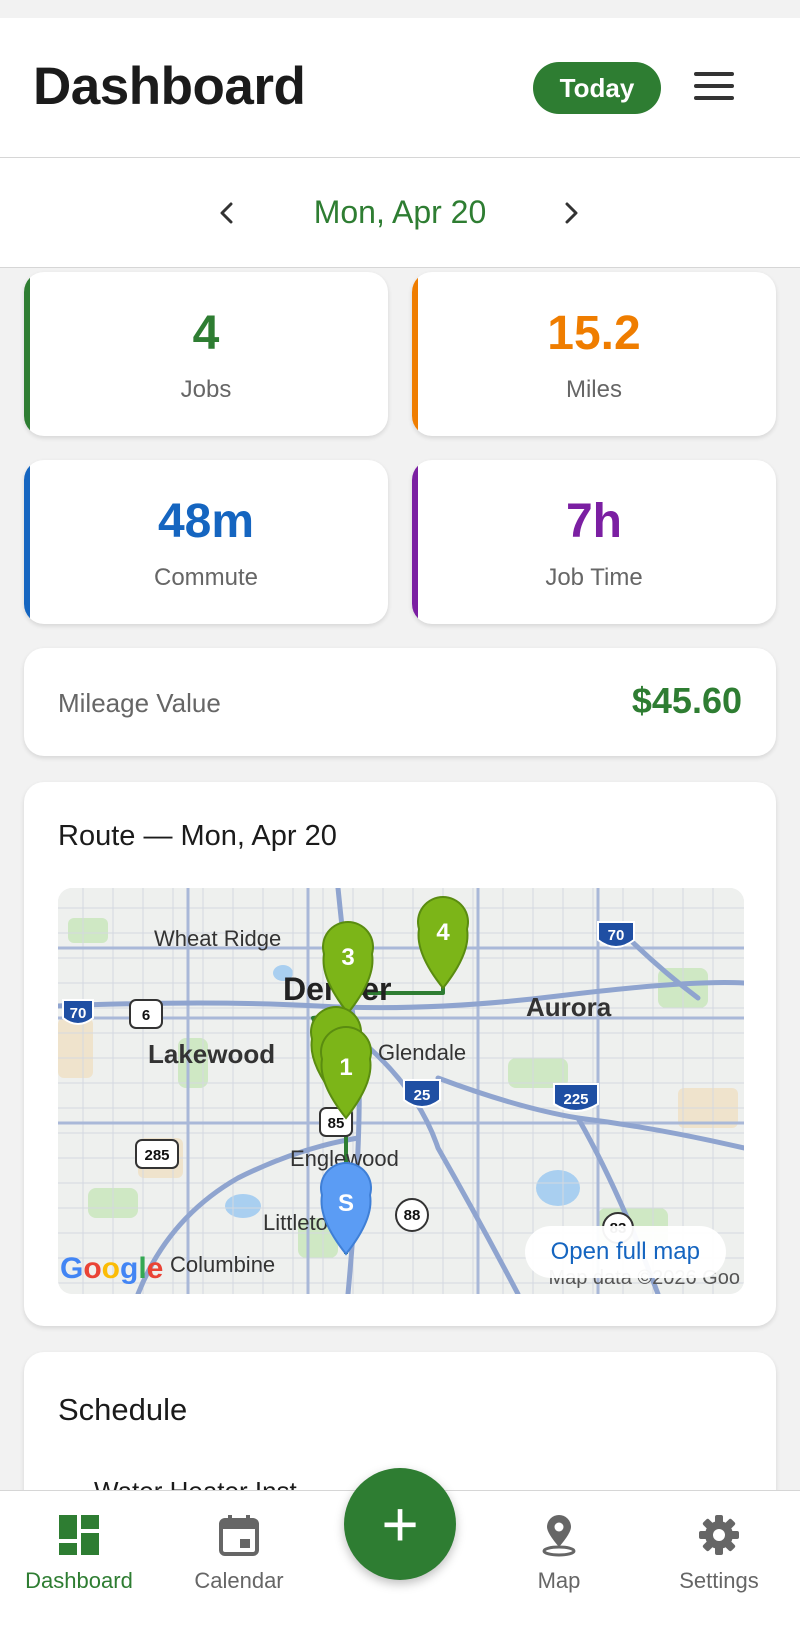  I want to click on nav-label: Dashboard, so click(79, 1580).